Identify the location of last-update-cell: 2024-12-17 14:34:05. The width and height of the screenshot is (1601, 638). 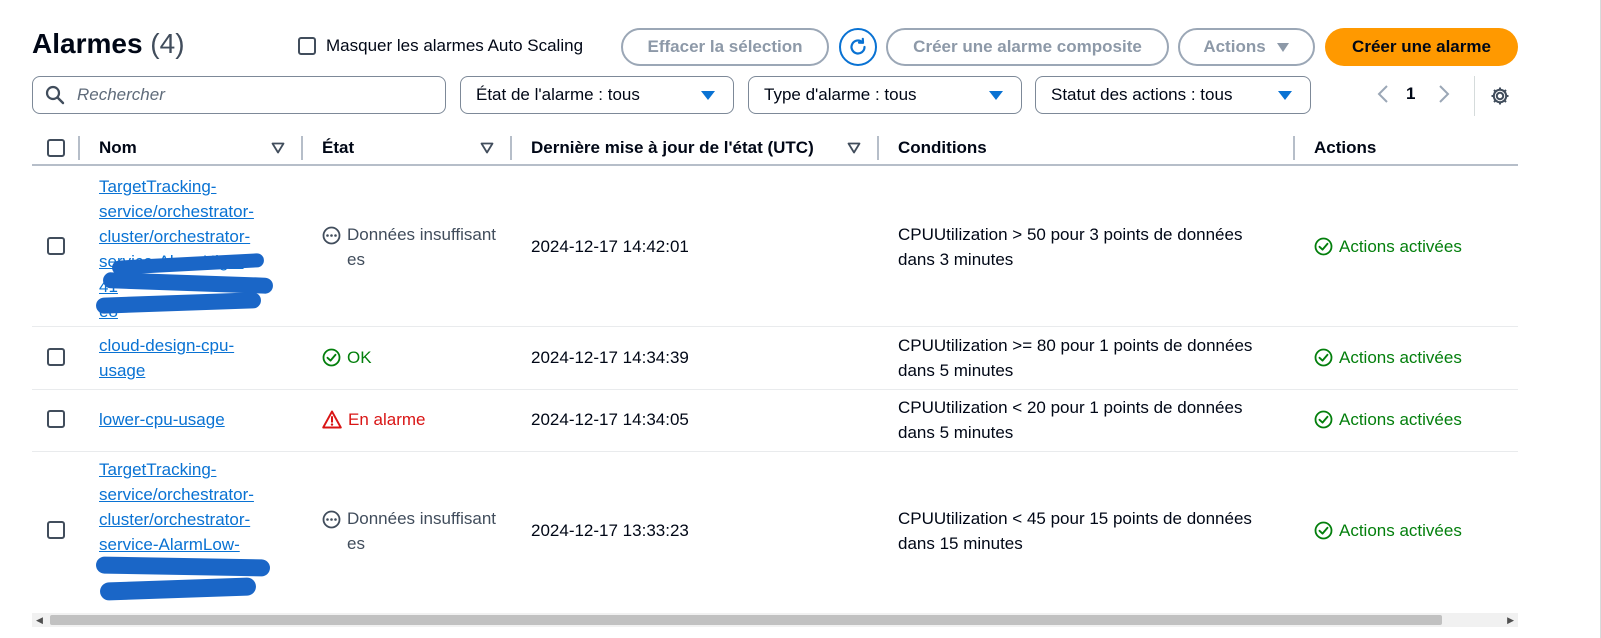
(610, 419).